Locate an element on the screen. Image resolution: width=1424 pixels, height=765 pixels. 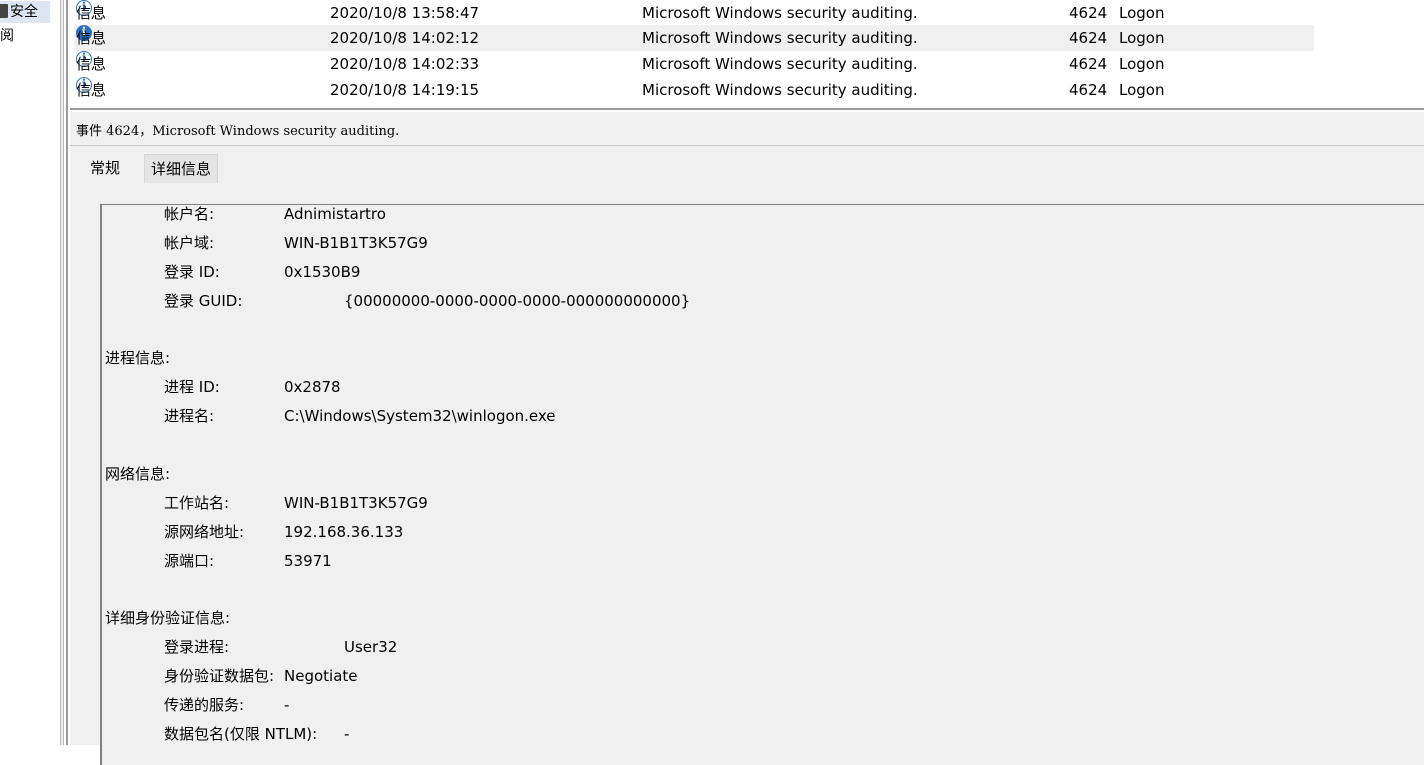
event-time: 2020/10/8 14:02:33 is located at coordinates (405, 64).